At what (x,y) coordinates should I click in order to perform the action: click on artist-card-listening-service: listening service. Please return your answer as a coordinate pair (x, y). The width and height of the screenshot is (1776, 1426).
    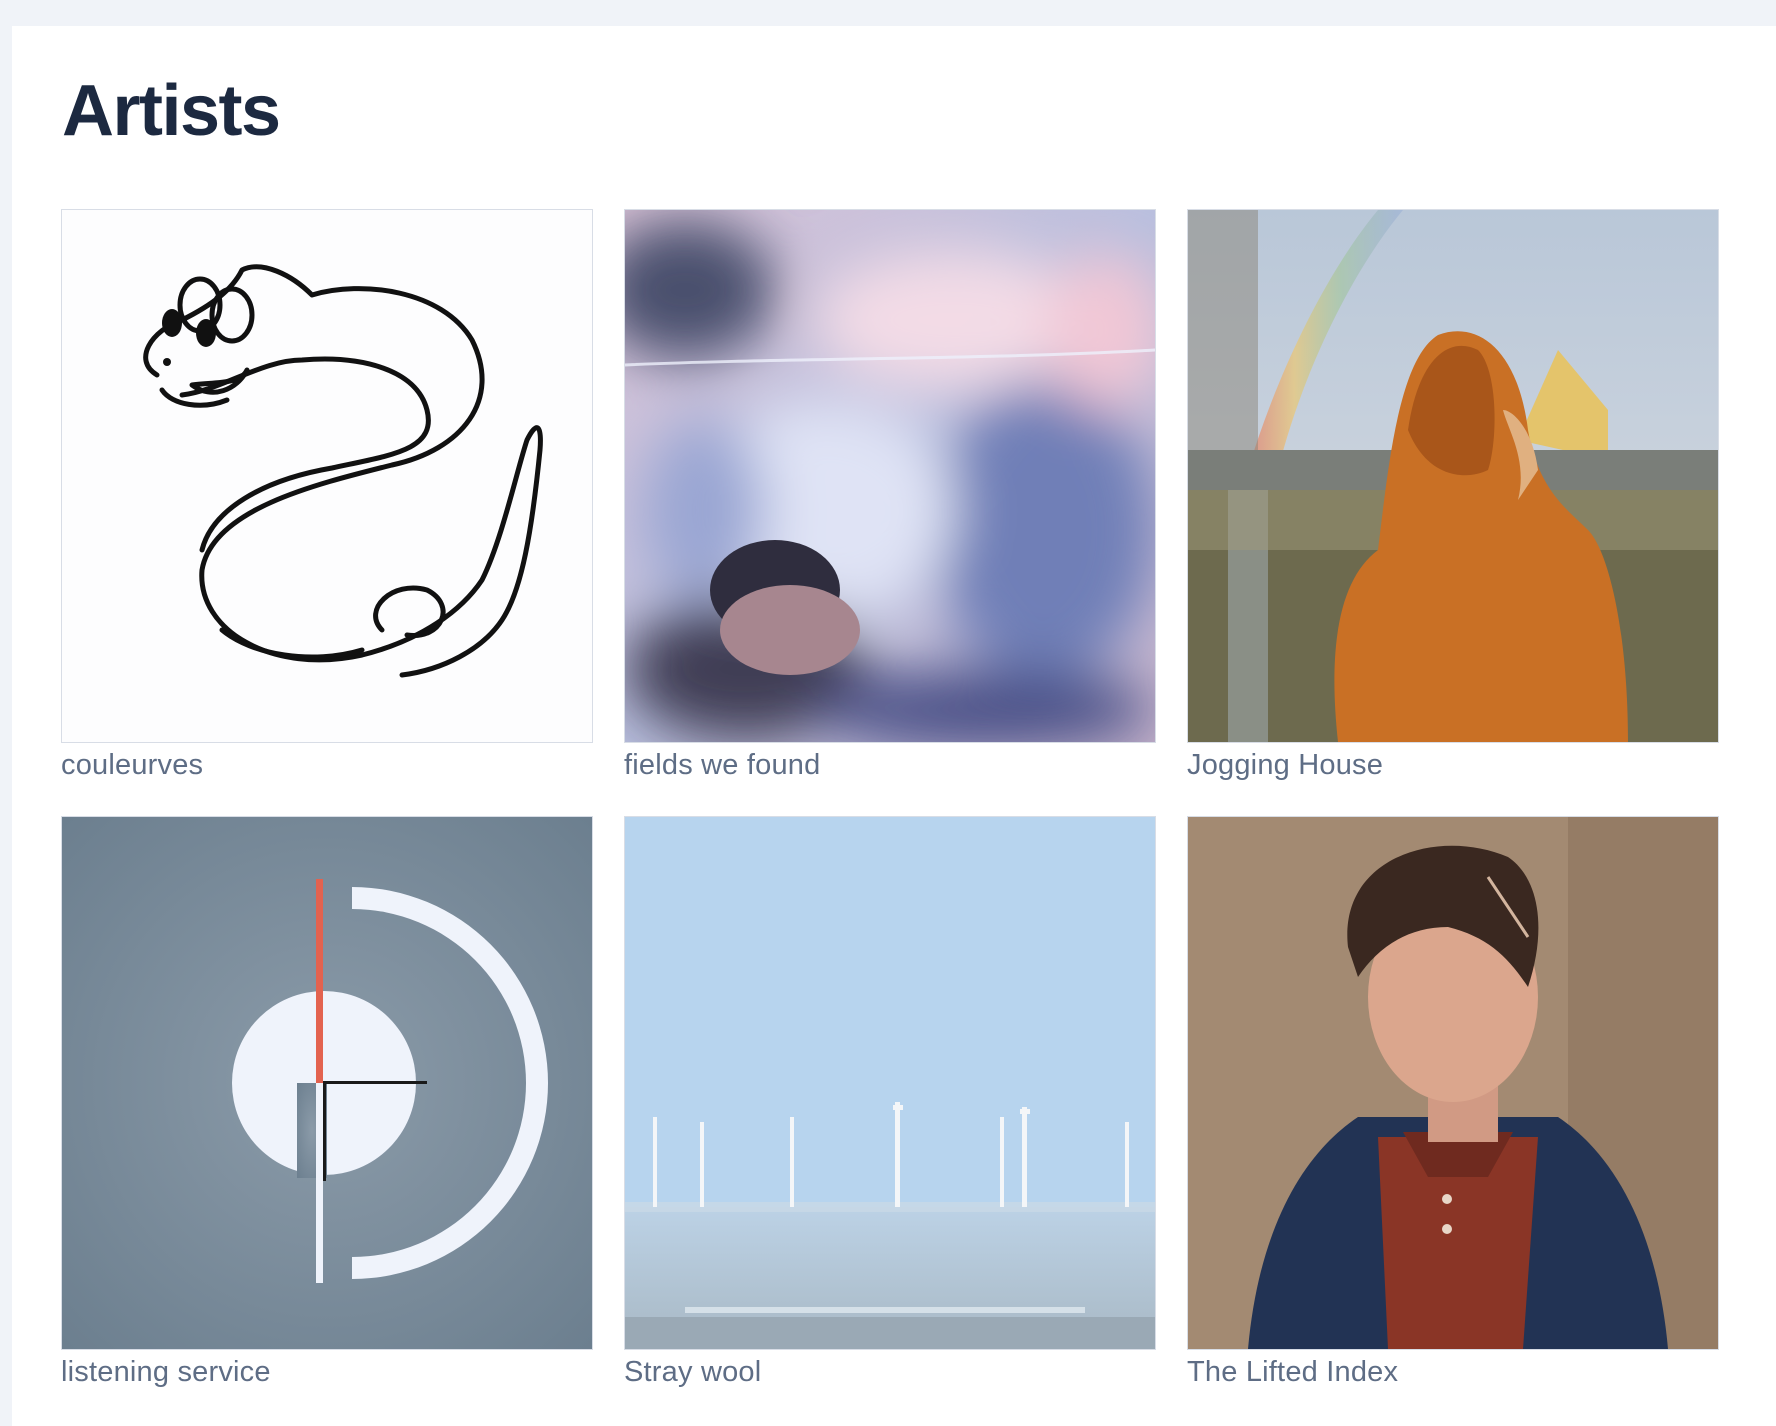
    Looking at the image, I should click on (327, 1102).